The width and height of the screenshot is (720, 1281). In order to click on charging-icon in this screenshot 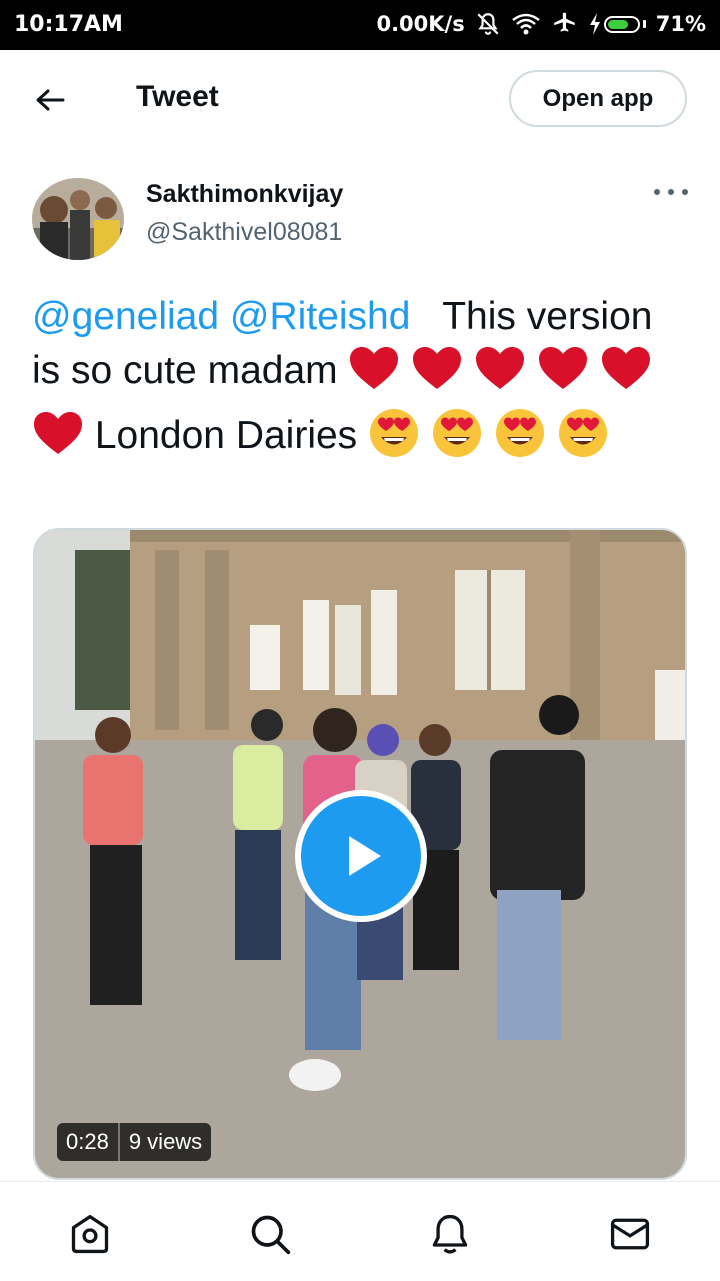, I will do `click(594, 24)`.